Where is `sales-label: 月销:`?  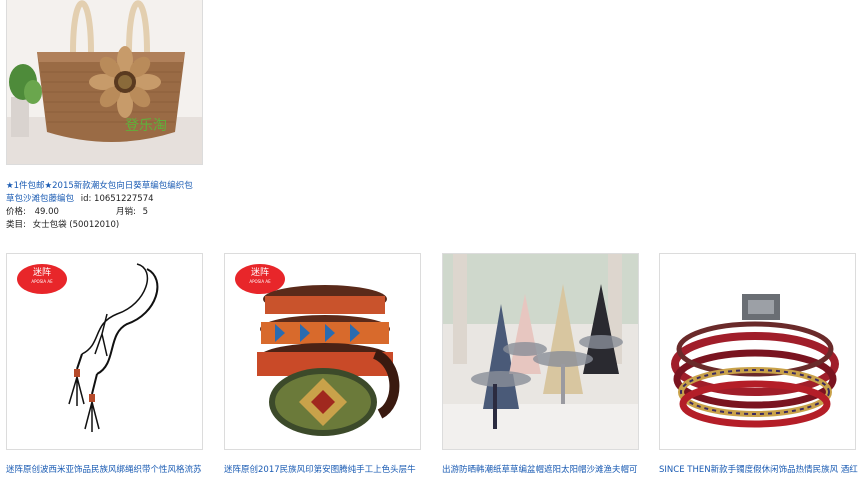 sales-label: 月销: is located at coordinates (126, 212).